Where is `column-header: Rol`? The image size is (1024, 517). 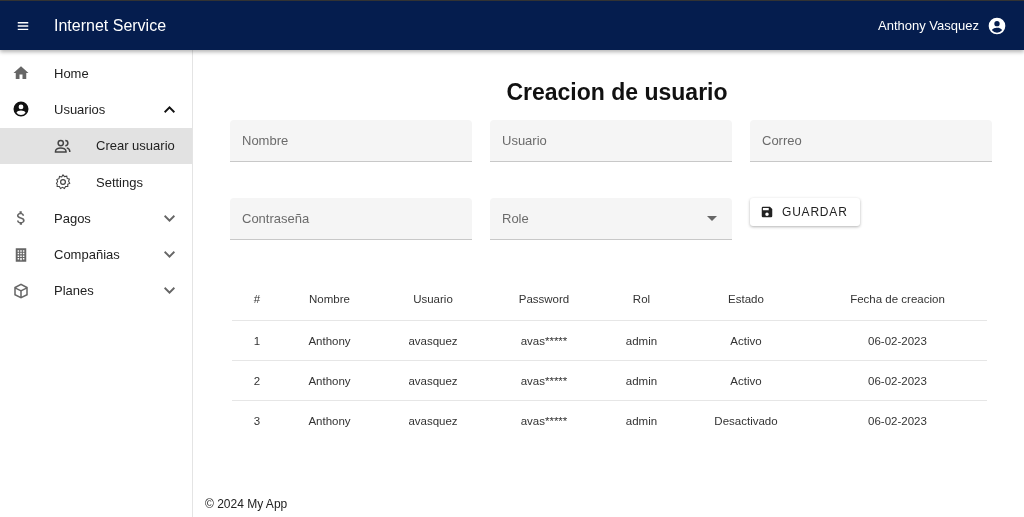 column-header: Rol is located at coordinates (641, 299).